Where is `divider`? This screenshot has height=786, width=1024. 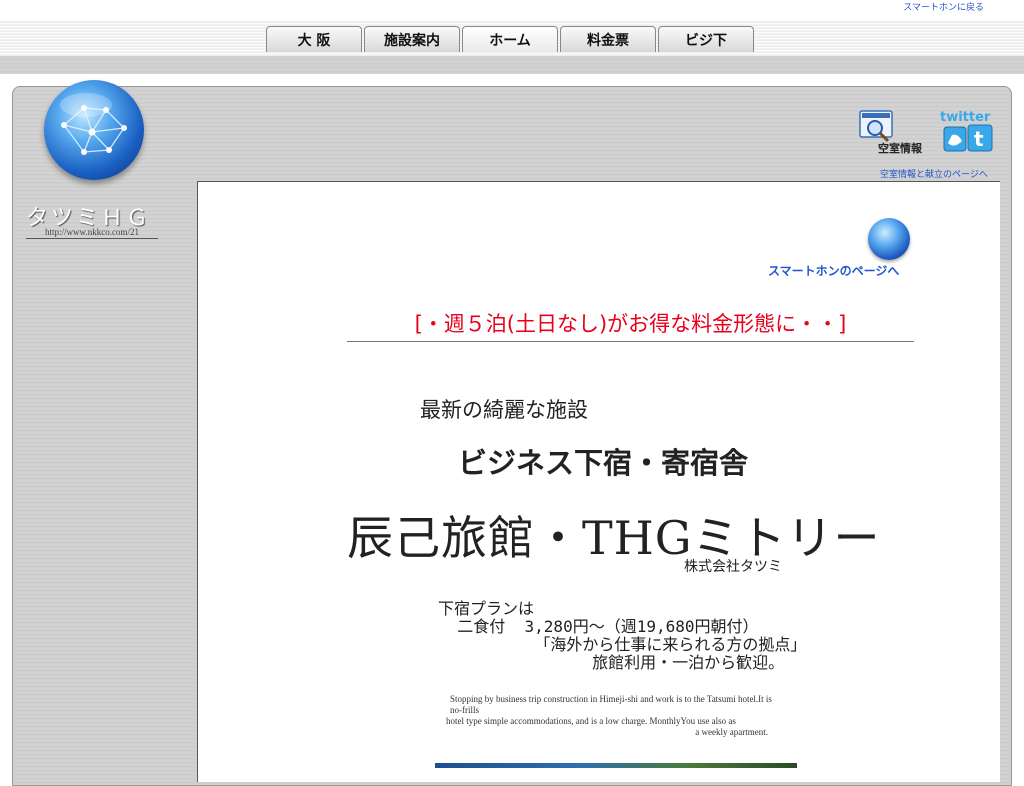
divider is located at coordinates (630, 341).